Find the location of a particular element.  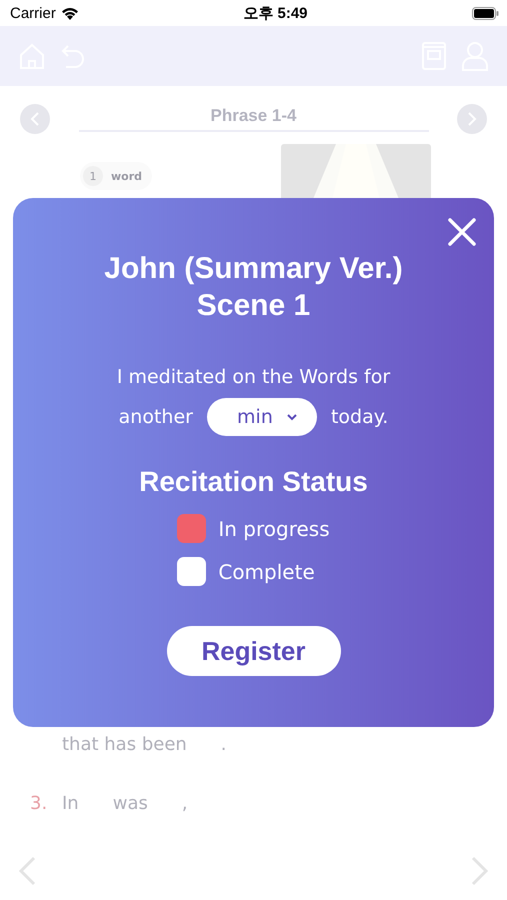

carrier-label: Carrier is located at coordinates (33, 13).